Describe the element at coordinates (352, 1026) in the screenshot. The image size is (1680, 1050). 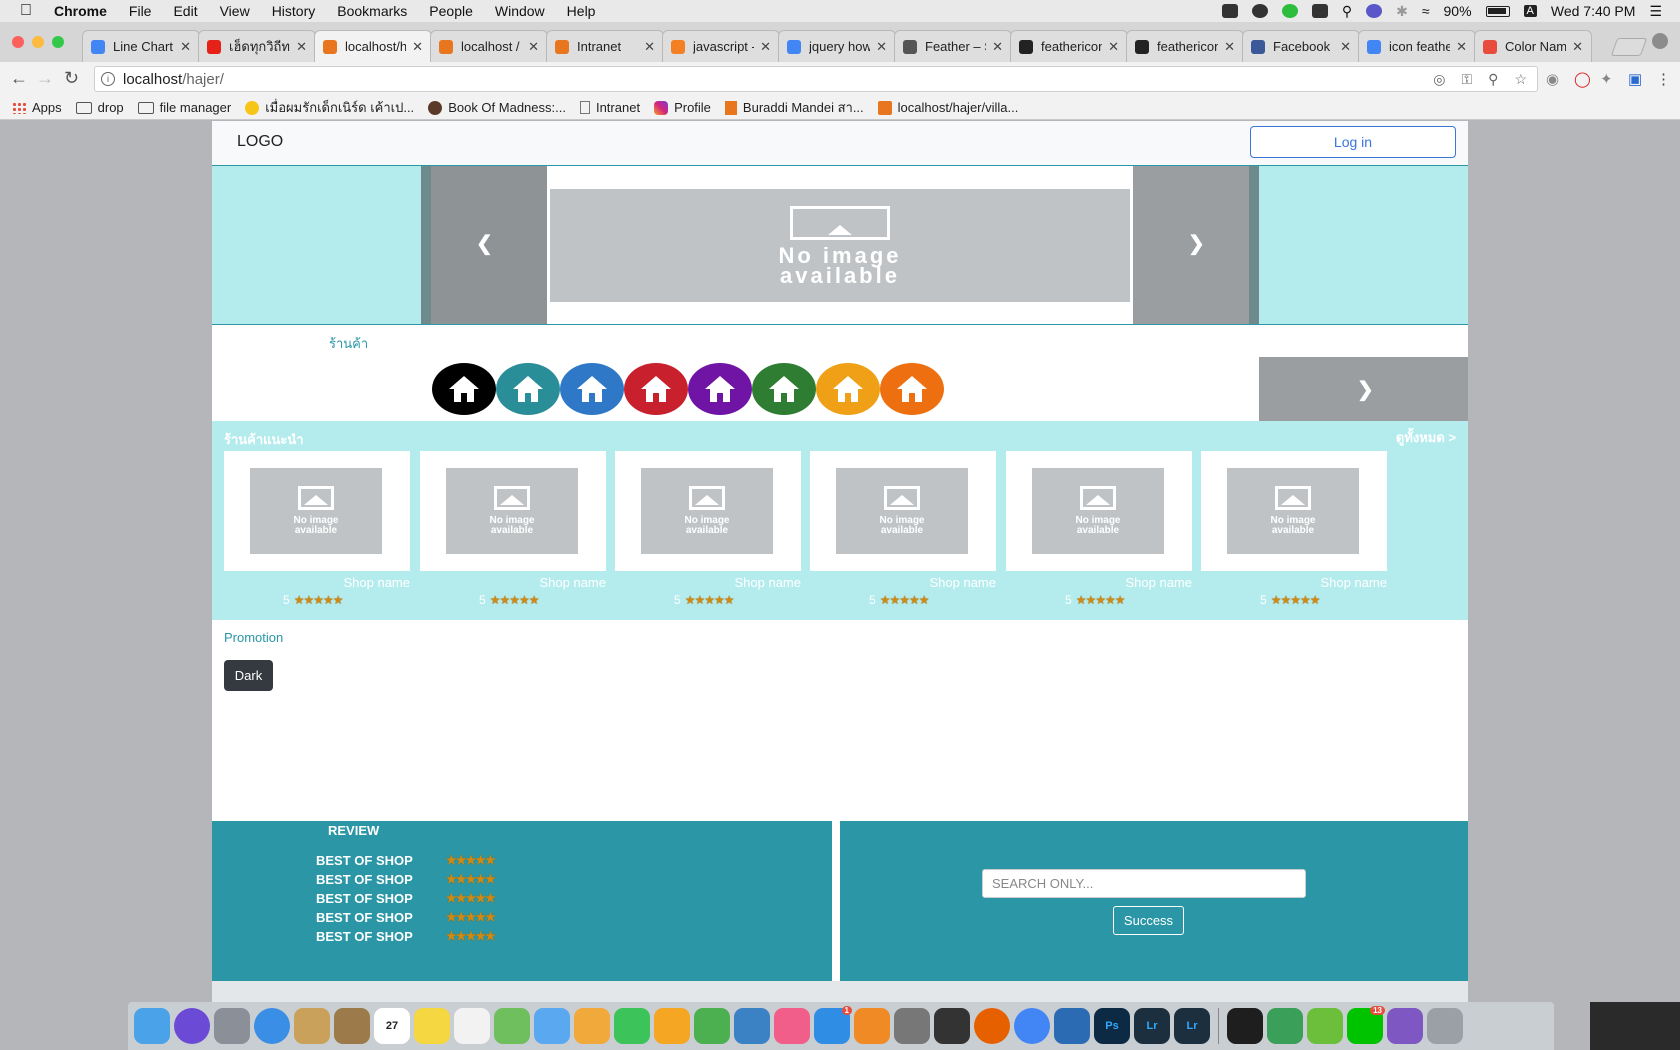
I see `notes-folder-icon` at that location.